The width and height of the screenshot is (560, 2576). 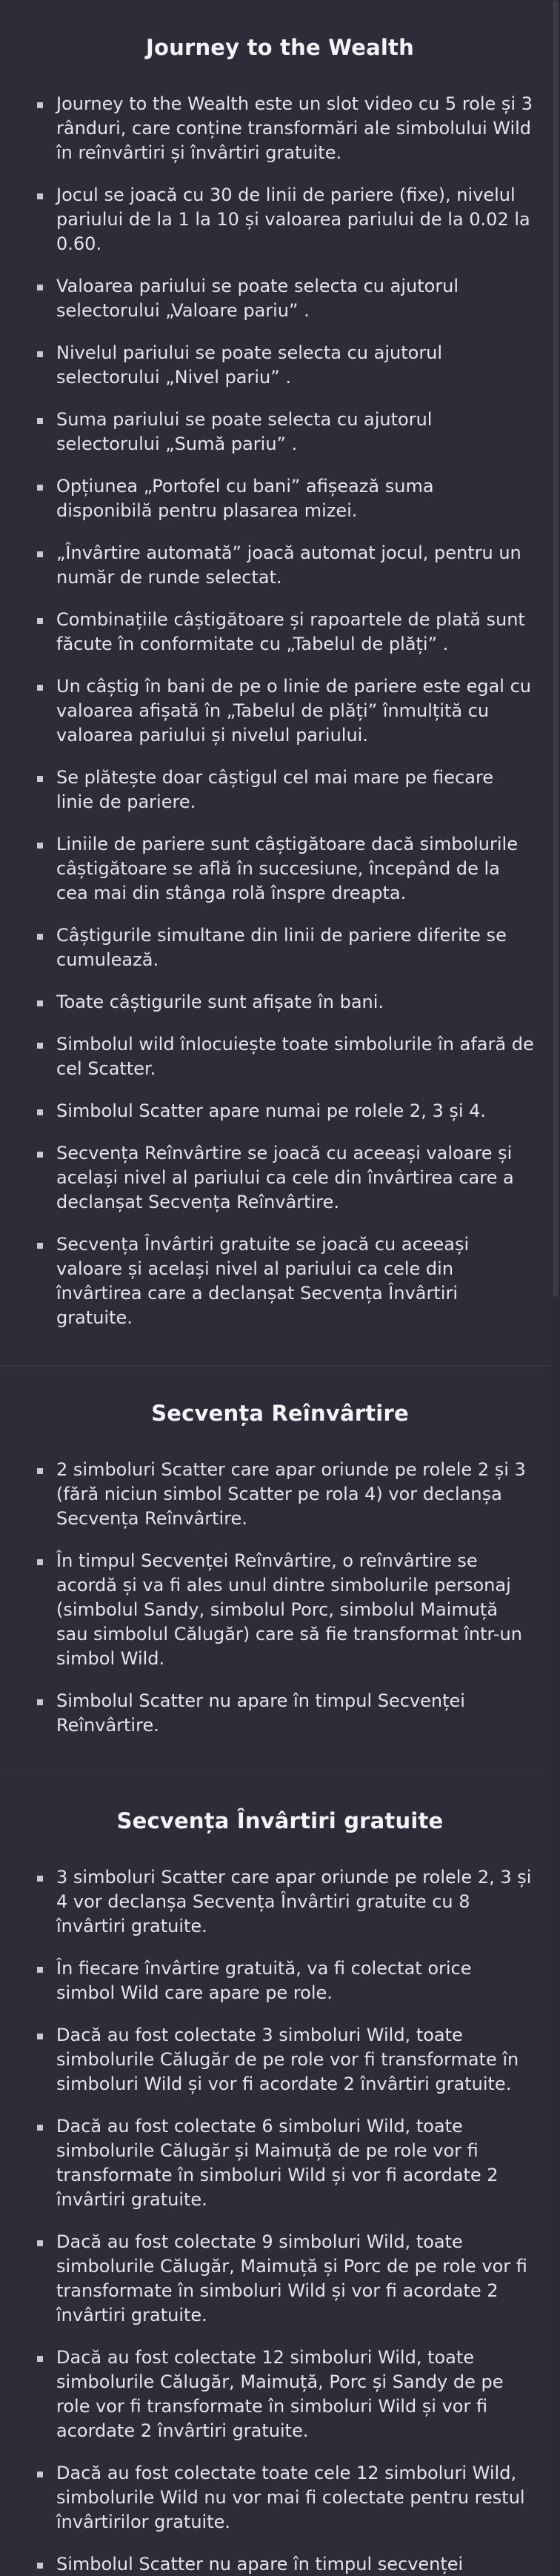 I want to click on scrollbar-thumb, so click(x=556, y=648).